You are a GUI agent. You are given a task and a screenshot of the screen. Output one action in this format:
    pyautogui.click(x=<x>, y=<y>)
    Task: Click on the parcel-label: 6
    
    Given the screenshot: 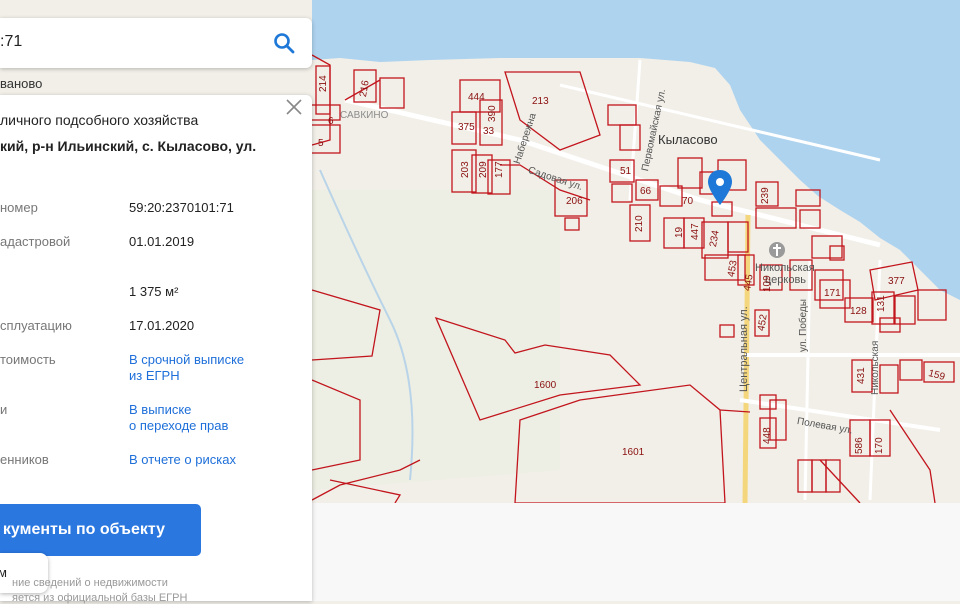 What is the action you would take?
    pyautogui.click(x=331, y=121)
    